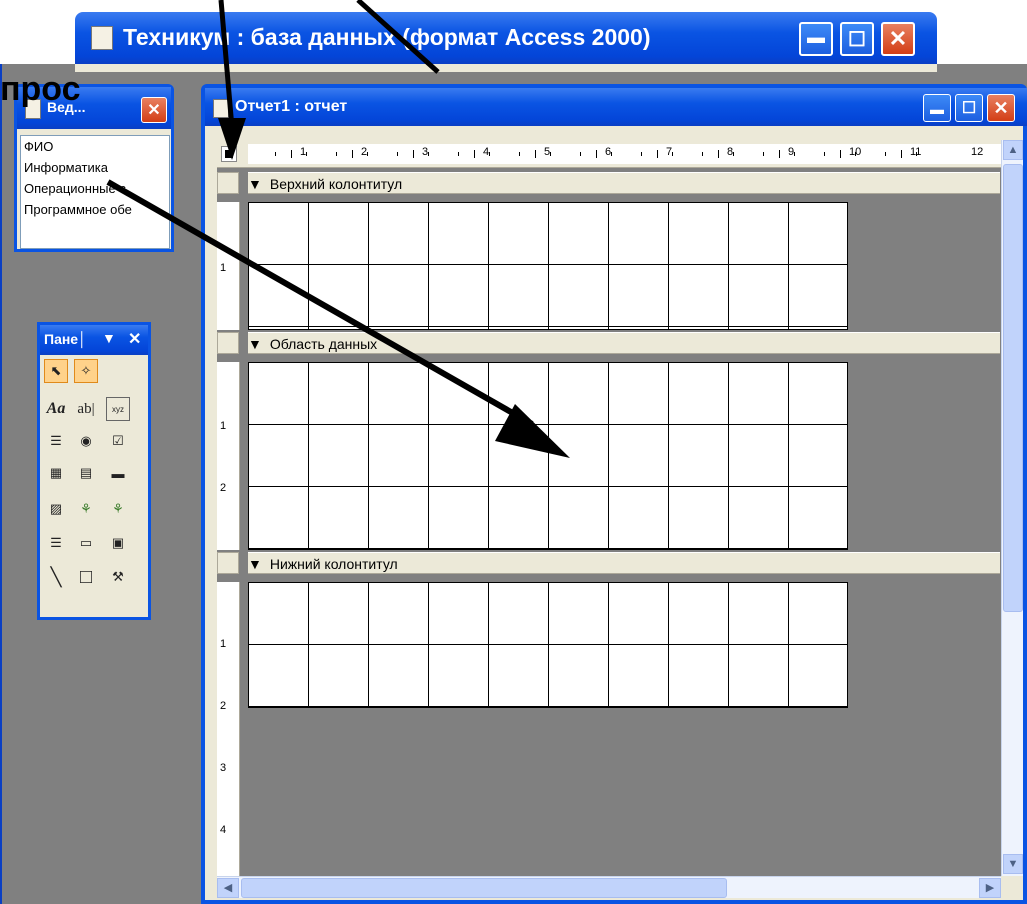 The height and width of the screenshot is (904, 1027). What do you see at coordinates (548, 456) in the screenshot?
I see `detail-grid` at bounding box center [548, 456].